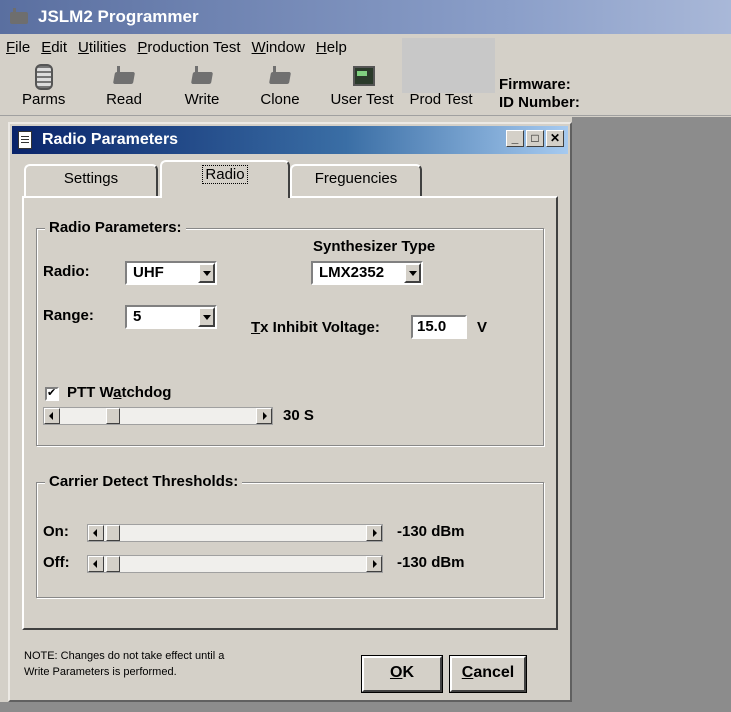 This screenshot has height=712, width=731. Describe the element at coordinates (278, 47) in the screenshot. I see `menu-window: Window` at that location.